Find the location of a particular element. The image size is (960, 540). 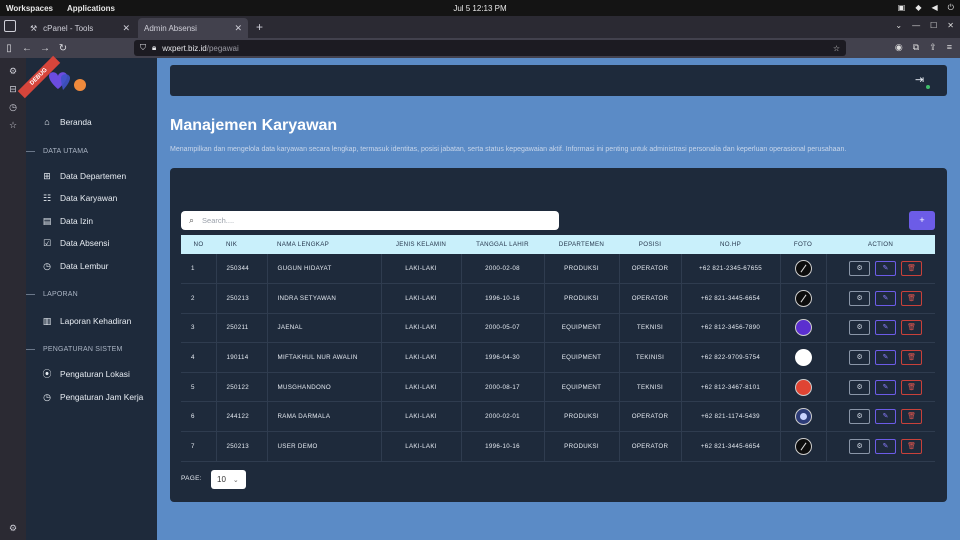

search-box: ⌕ is located at coordinates (370, 220).